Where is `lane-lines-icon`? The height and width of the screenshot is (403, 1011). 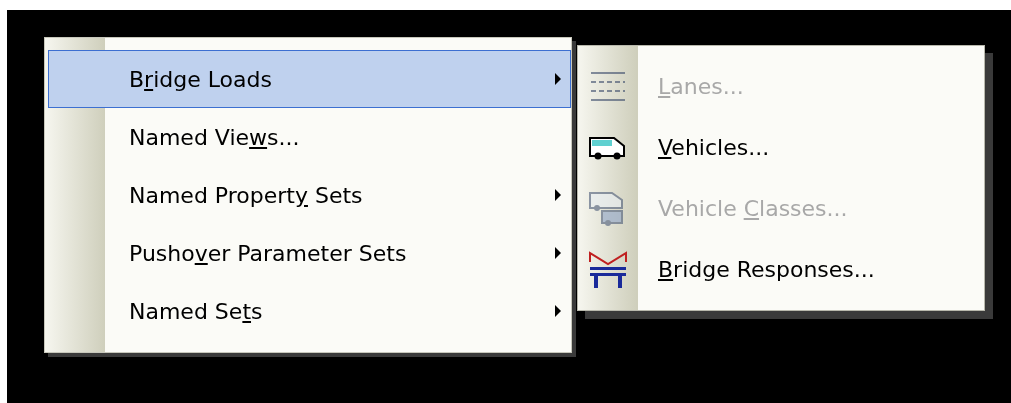 lane-lines-icon is located at coordinates (608, 86).